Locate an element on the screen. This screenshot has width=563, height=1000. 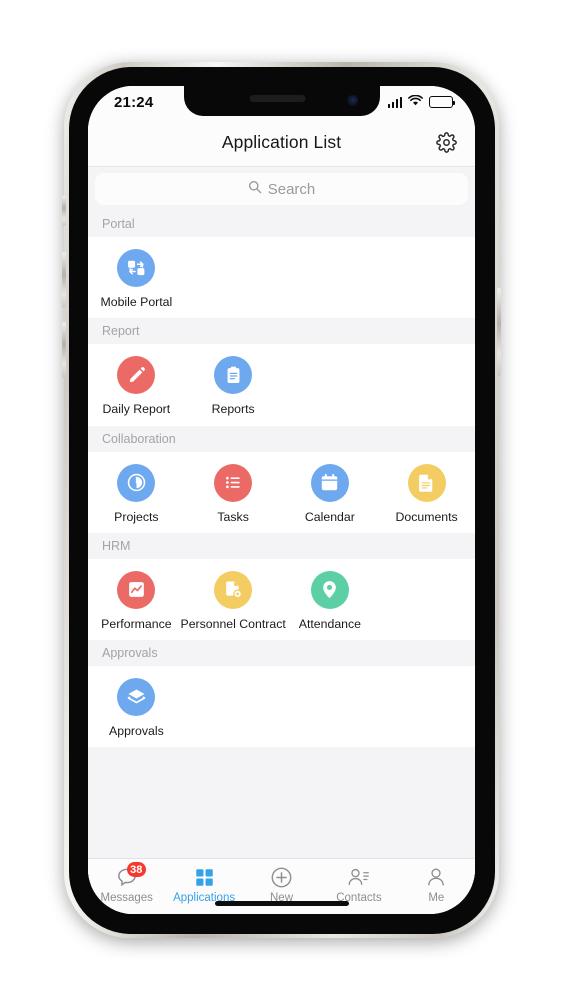
page-title: Application List is located at coordinates (281, 141).